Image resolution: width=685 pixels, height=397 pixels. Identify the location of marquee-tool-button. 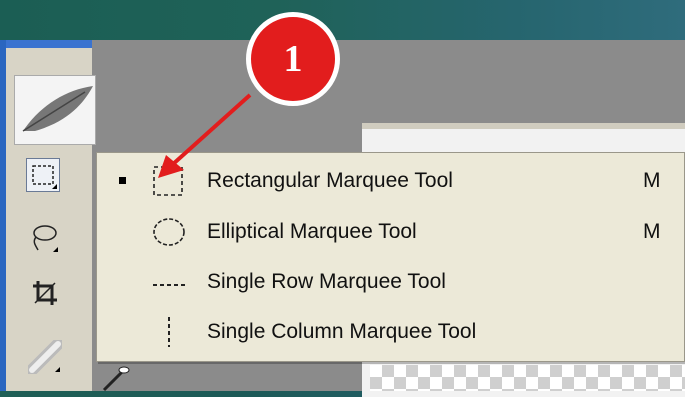
(43, 175).